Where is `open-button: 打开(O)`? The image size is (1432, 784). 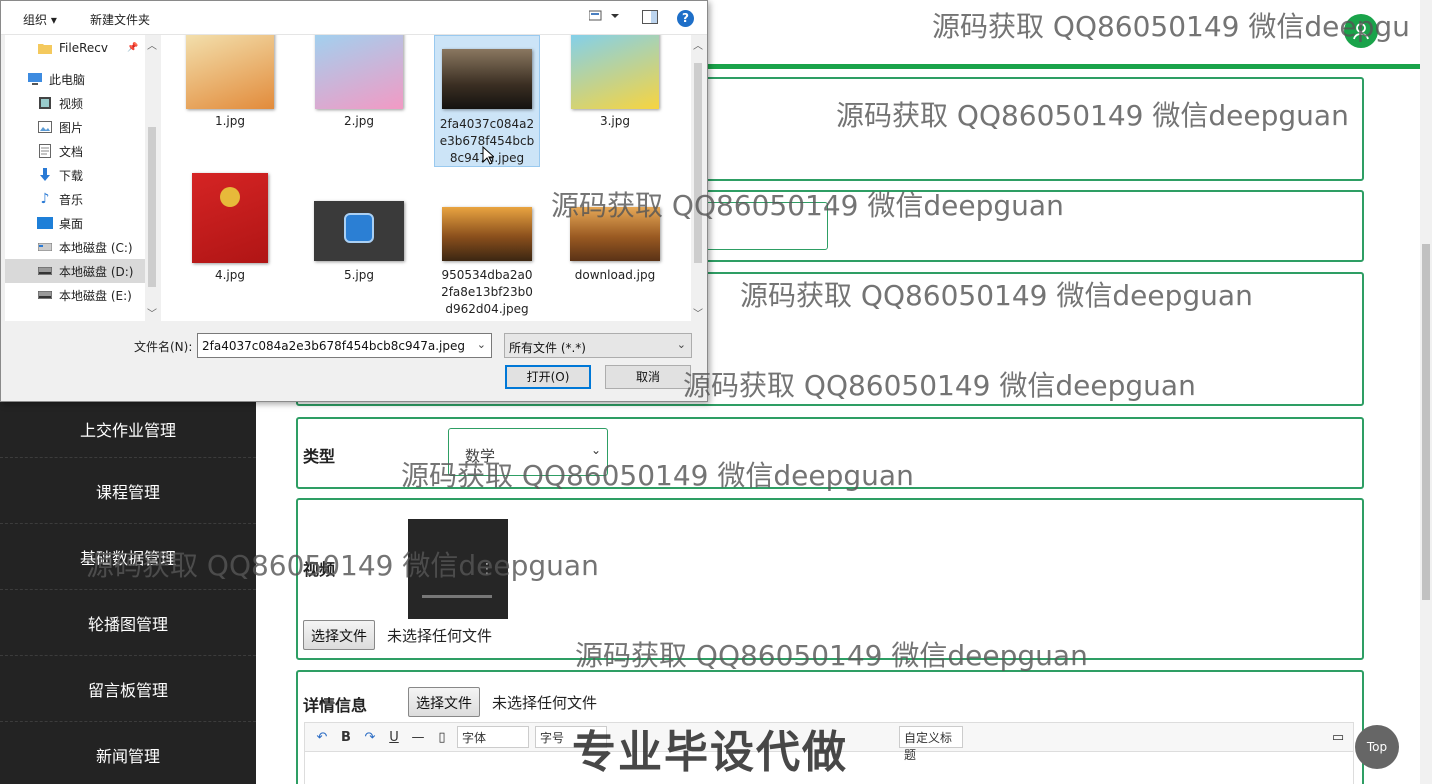
open-button: 打开(O) is located at coordinates (548, 377).